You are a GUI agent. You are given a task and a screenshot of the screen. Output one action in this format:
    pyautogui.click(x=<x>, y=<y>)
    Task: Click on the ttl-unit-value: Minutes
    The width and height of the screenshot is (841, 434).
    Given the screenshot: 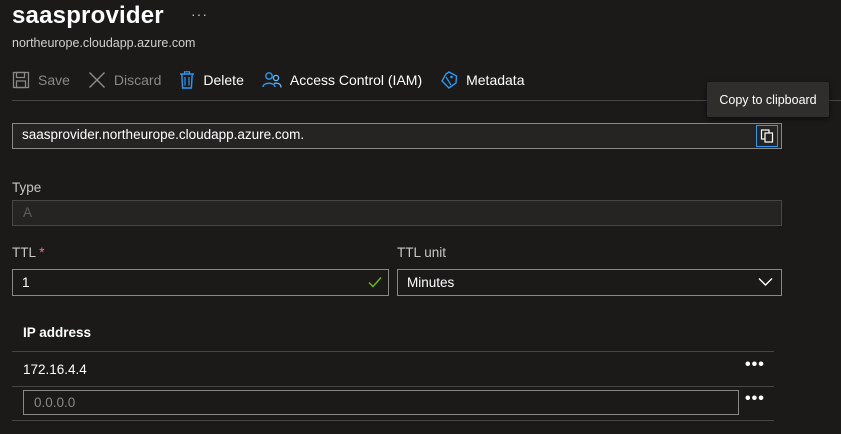 What is the action you would take?
    pyautogui.click(x=431, y=282)
    